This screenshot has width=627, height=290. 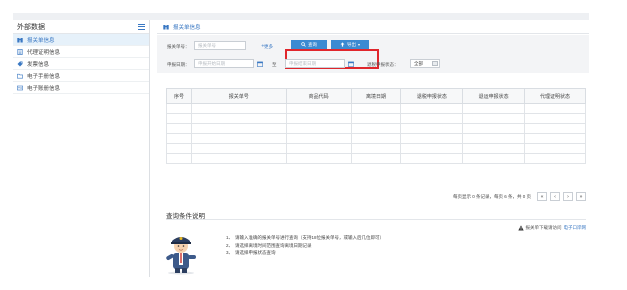 I want to click on sidebar-item-label: 电子手册信息, so click(x=44, y=76).